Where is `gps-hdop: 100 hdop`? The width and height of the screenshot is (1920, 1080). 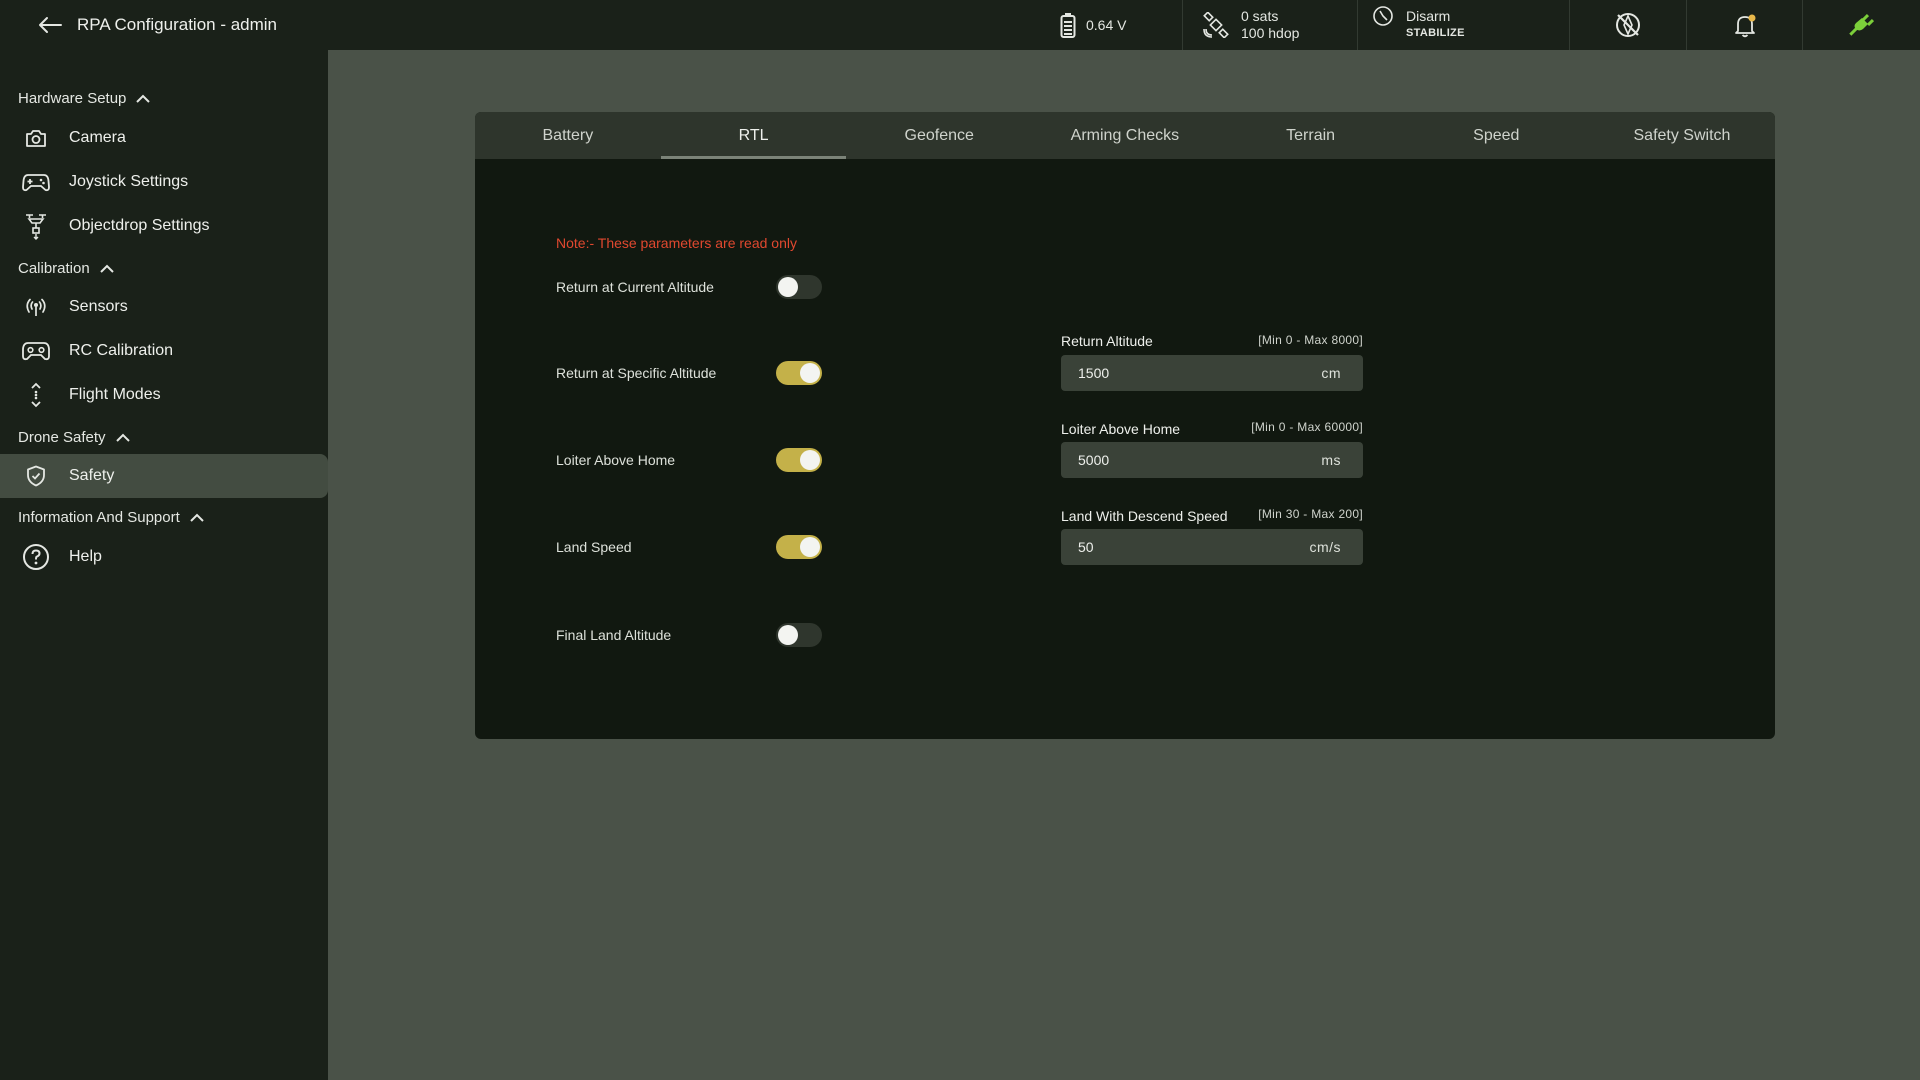
gps-hdop: 100 hdop is located at coordinates (1270, 33).